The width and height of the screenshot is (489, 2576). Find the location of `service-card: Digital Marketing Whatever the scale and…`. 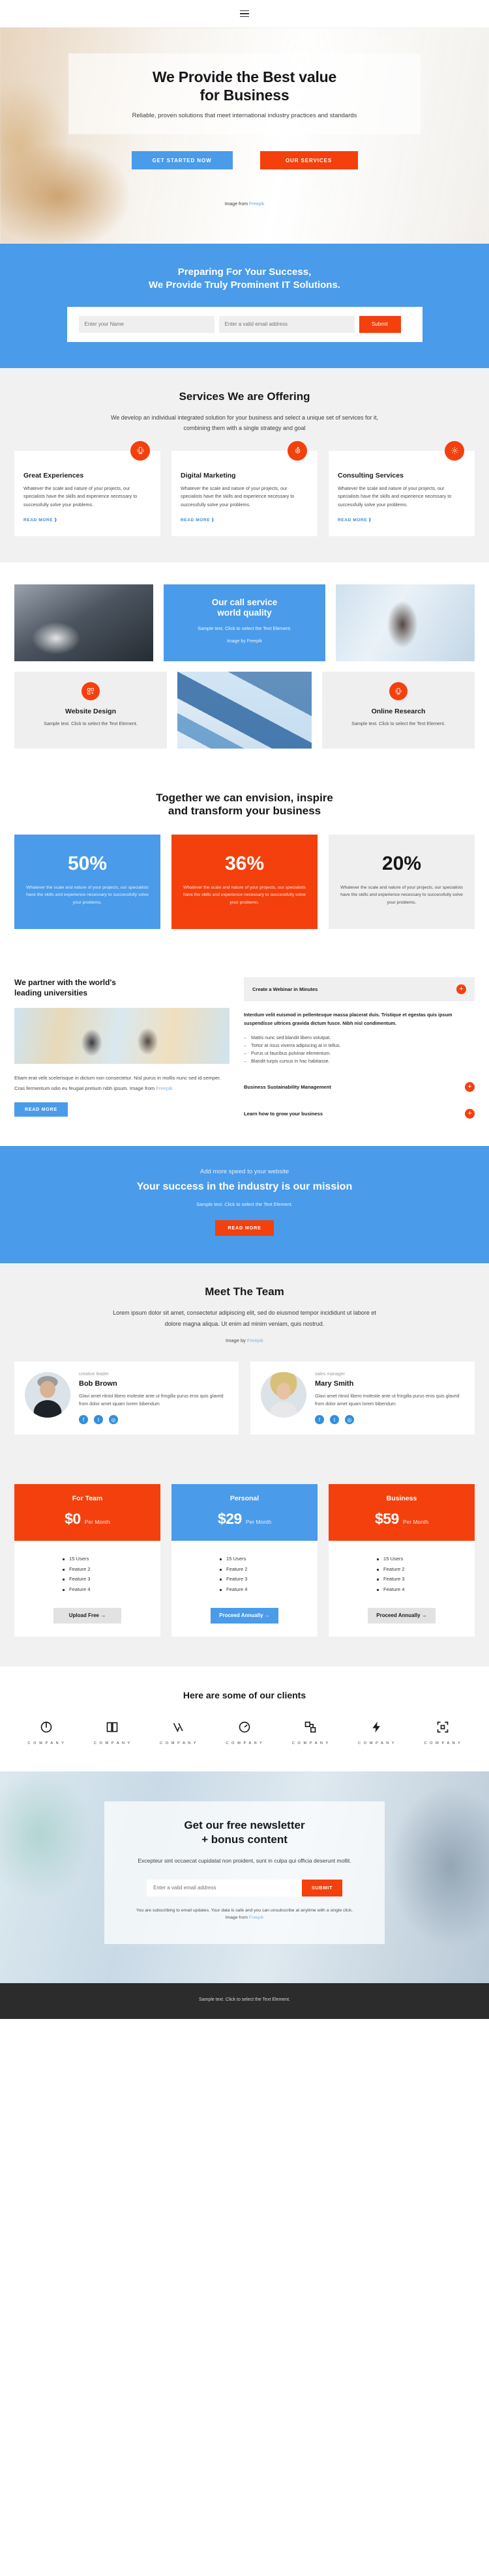

service-card: Digital Marketing Whatever the scale and… is located at coordinates (244, 488).